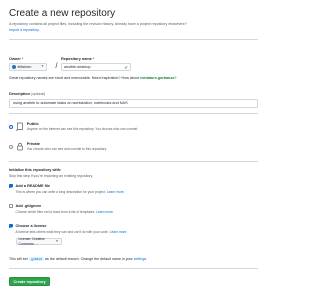 The image size is (320, 300). Describe the element at coordinates (119, 232) in the screenshot. I see `license-learn-more-link: Learn more.` at that location.